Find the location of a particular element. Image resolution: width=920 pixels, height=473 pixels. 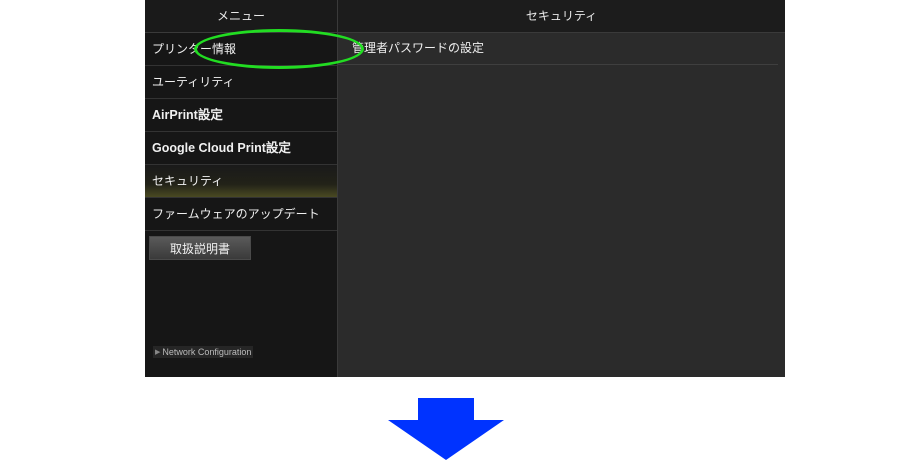

sidebar-item-utility: ユーティリティ is located at coordinates (241, 82).